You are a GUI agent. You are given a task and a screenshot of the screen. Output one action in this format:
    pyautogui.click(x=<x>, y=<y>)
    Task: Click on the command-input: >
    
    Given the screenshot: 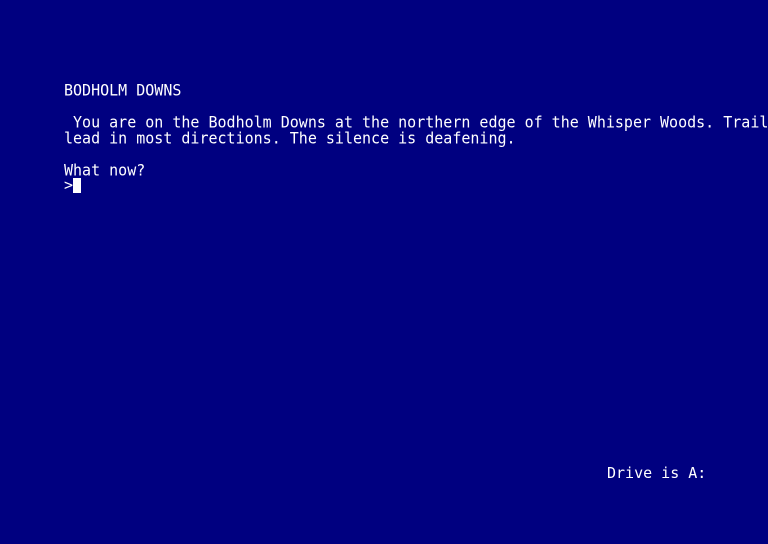 What is the action you would take?
    pyautogui.click(x=73, y=185)
    